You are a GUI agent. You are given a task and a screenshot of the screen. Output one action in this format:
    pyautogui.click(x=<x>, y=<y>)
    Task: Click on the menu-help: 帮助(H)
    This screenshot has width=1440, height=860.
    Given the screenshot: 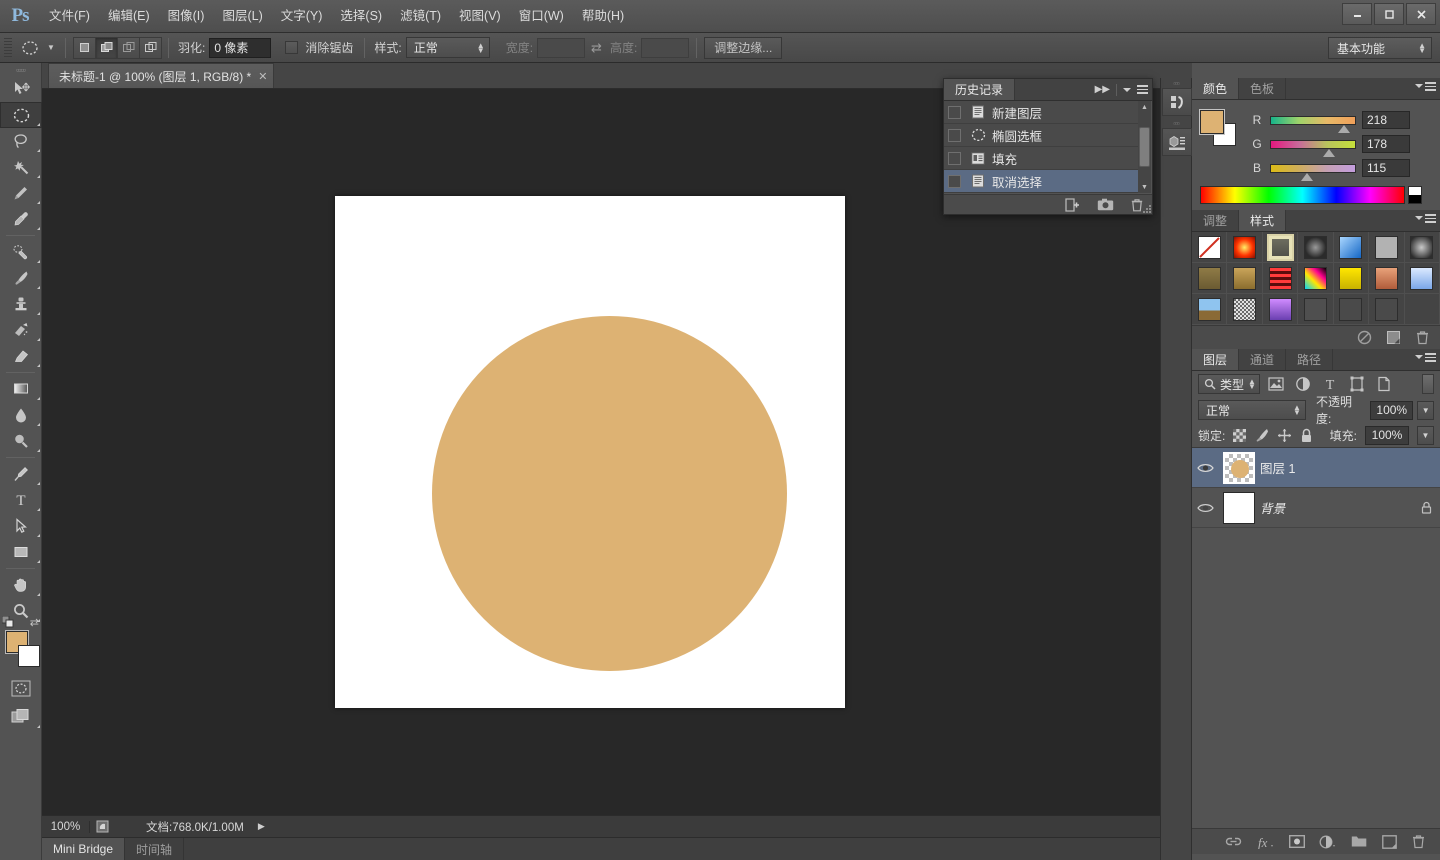 What is the action you would take?
    pyautogui.click(x=603, y=16)
    